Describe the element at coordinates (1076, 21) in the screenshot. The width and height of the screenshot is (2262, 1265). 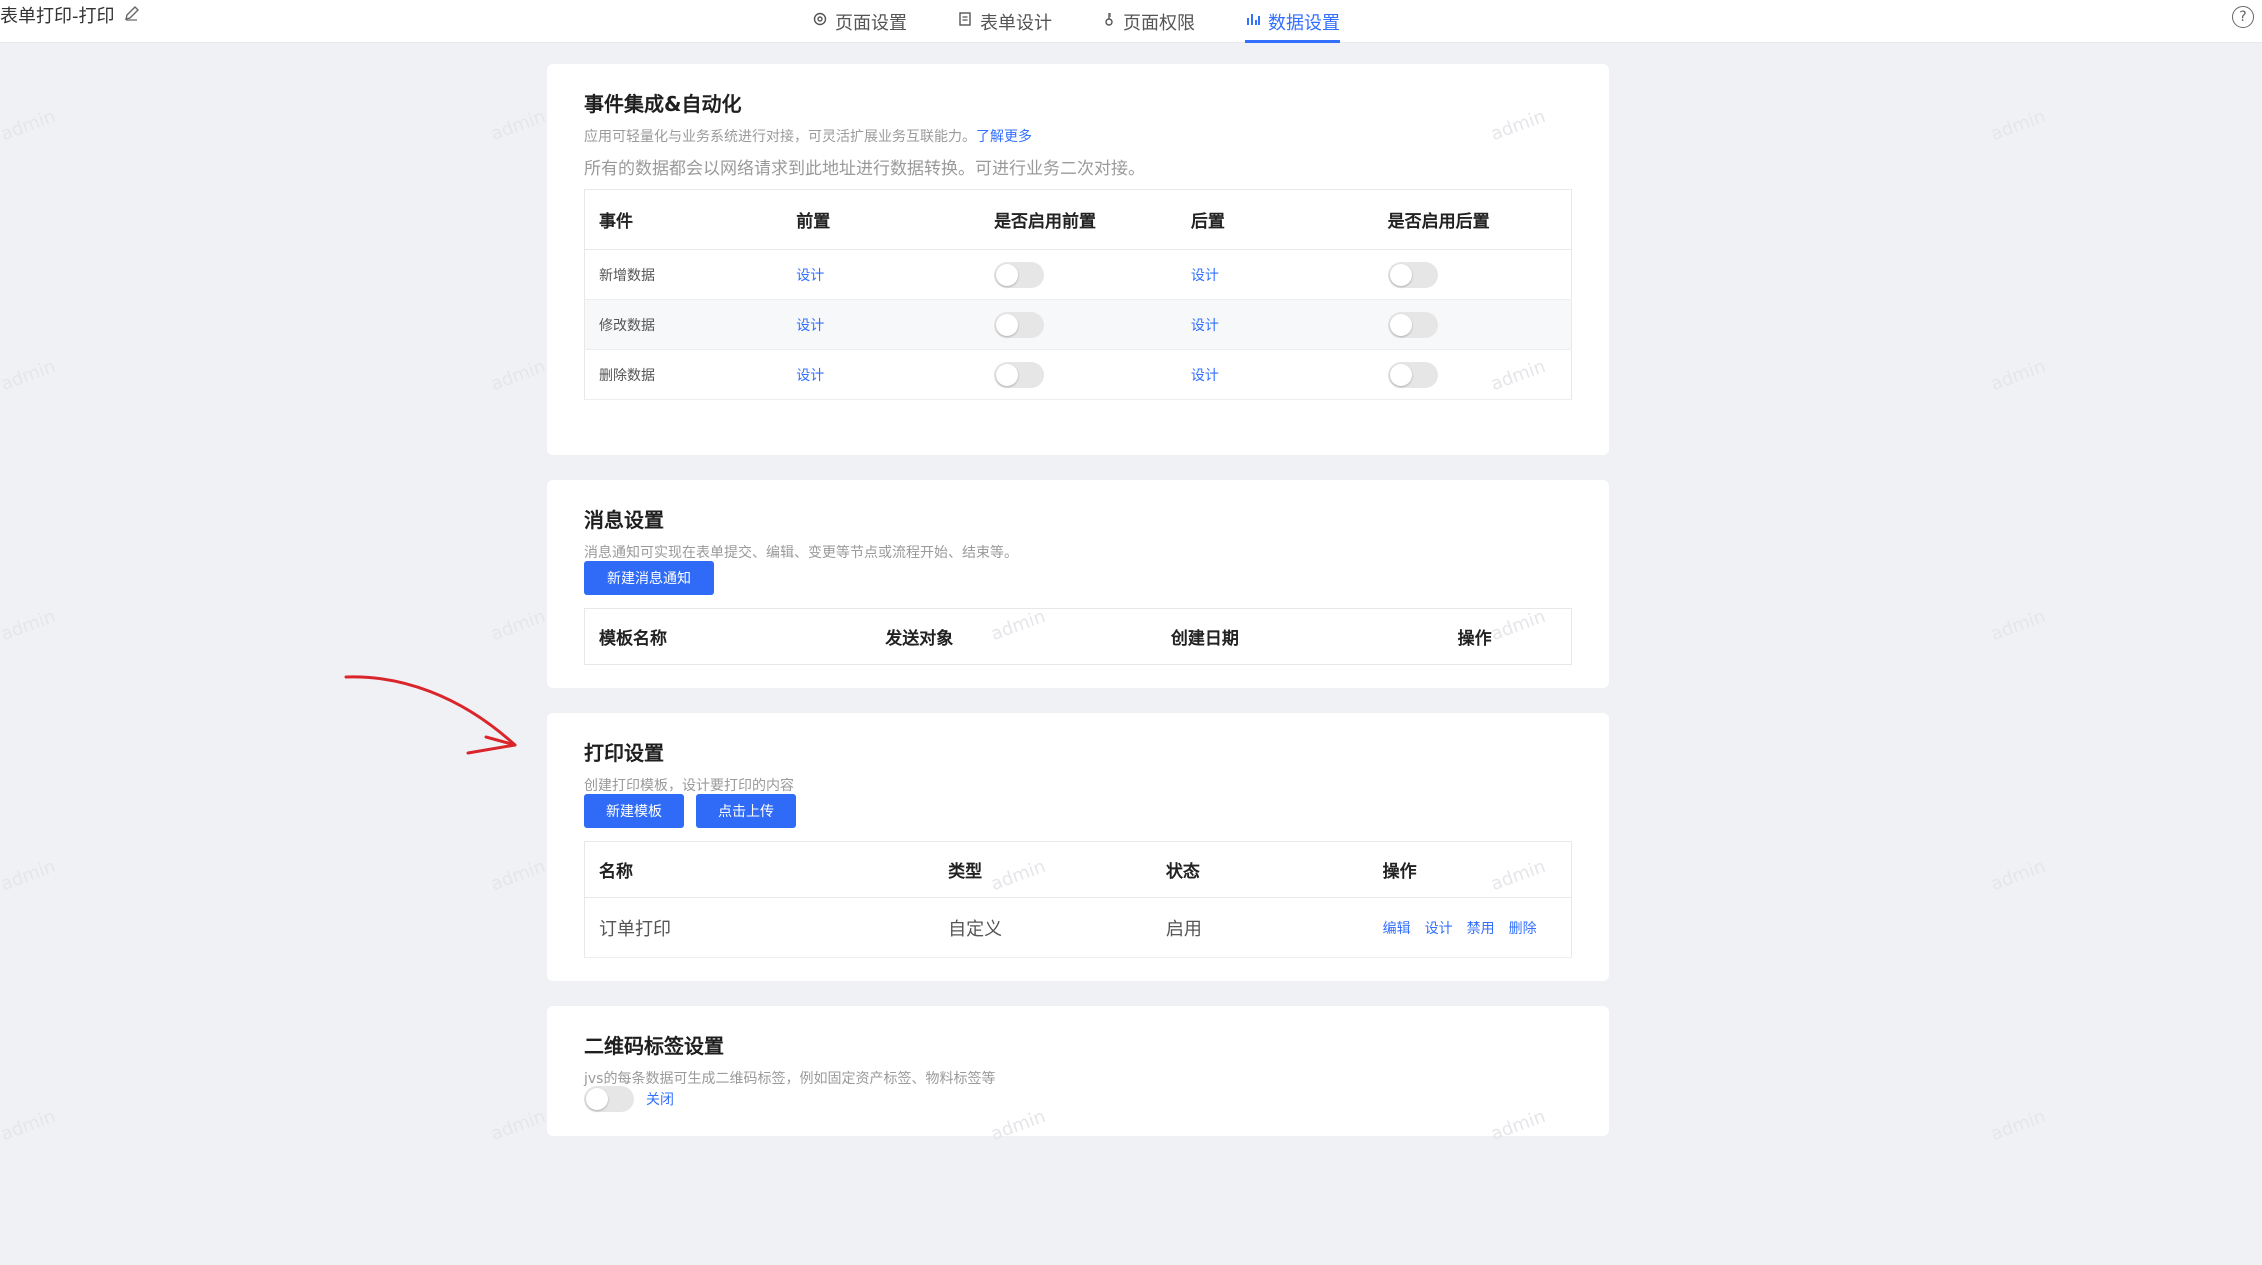
I see `main-tabs: 页面设置 表单设计 页面权限 数据设置` at that location.